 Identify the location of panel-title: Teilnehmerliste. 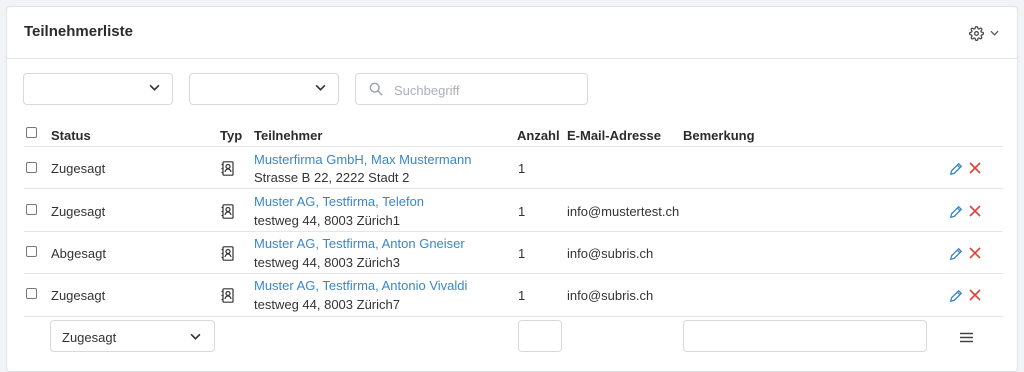
(78, 31).